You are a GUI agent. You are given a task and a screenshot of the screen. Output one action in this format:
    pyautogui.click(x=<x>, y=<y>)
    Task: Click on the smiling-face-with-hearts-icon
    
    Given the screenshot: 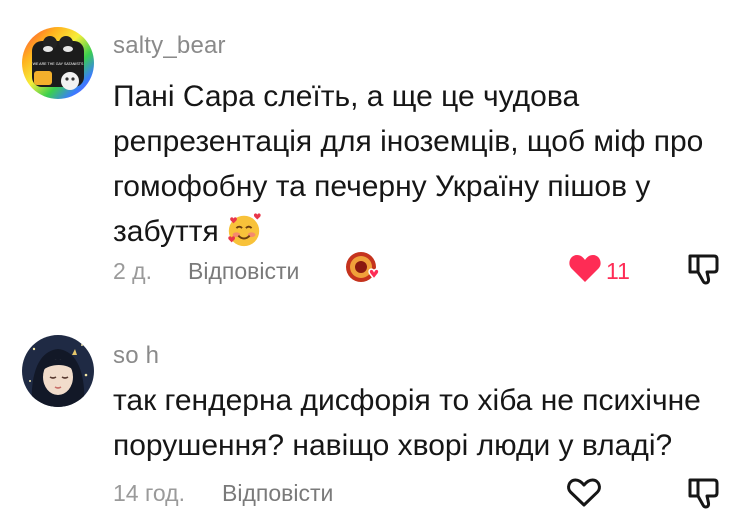 What is the action you would take?
    pyautogui.click(x=244, y=230)
    